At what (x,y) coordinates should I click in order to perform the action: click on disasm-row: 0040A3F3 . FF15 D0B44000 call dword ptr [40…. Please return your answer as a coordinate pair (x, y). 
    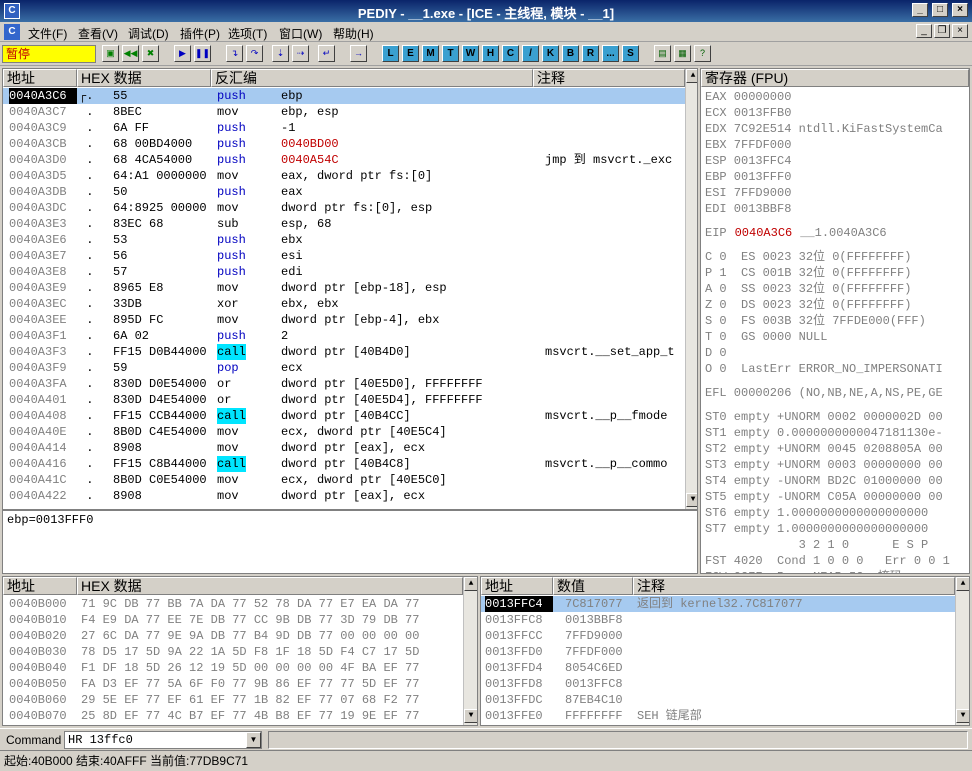
    Looking at the image, I should click on (344, 352).